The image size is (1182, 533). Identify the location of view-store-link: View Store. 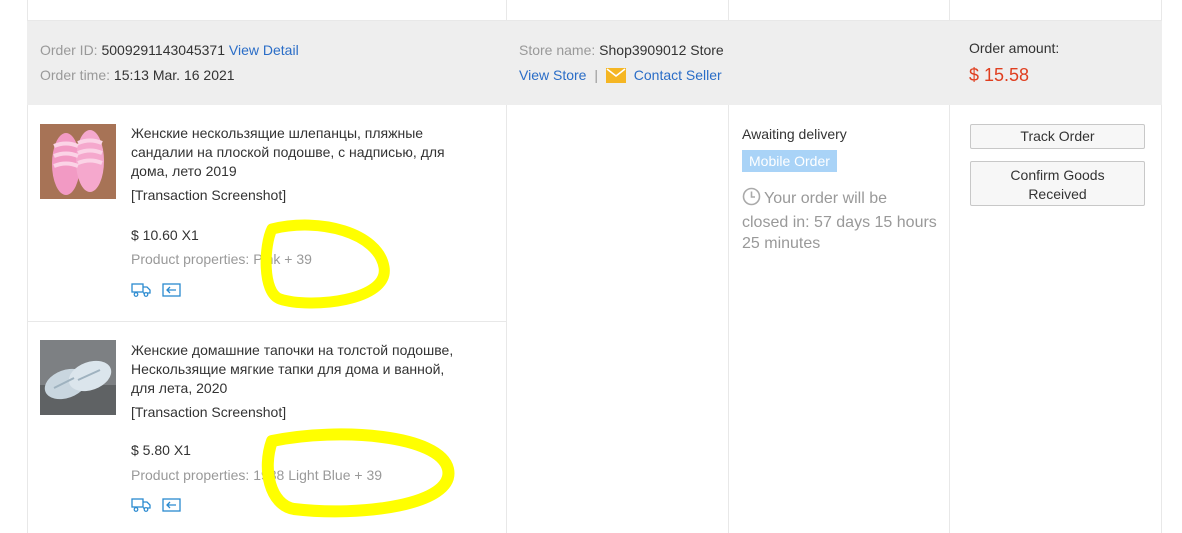
(552, 75).